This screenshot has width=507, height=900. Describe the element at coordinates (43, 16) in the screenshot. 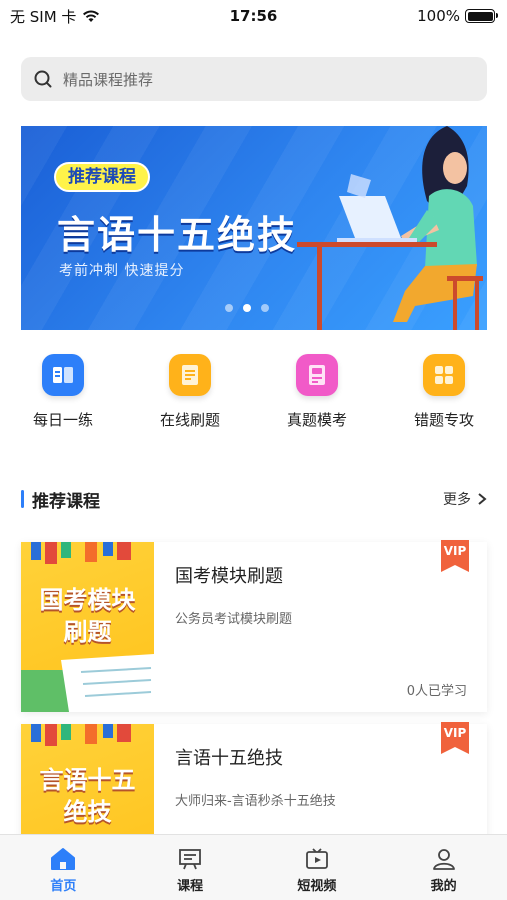

I see `carrier-label: 无 SIM 卡` at that location.